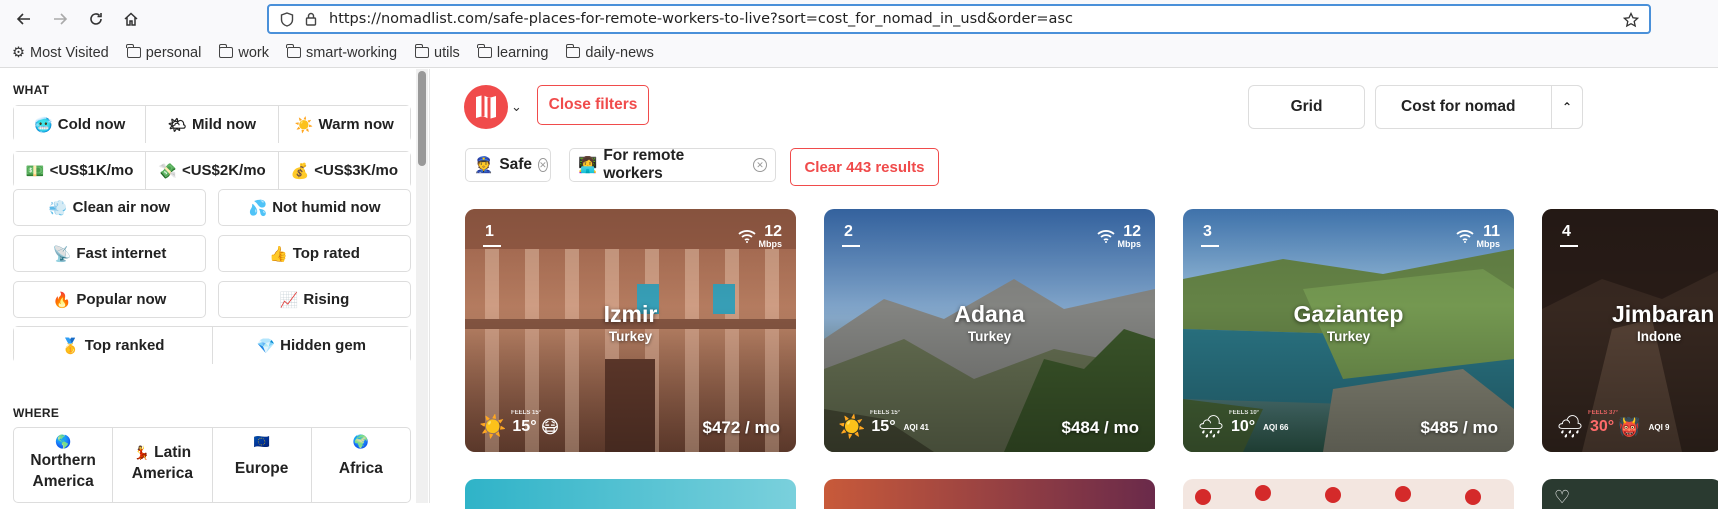 Image resolution: width=1718 pixels, height=509 pixels. I want to click on filter-rising: 📈 Rising, so click(314, 299).